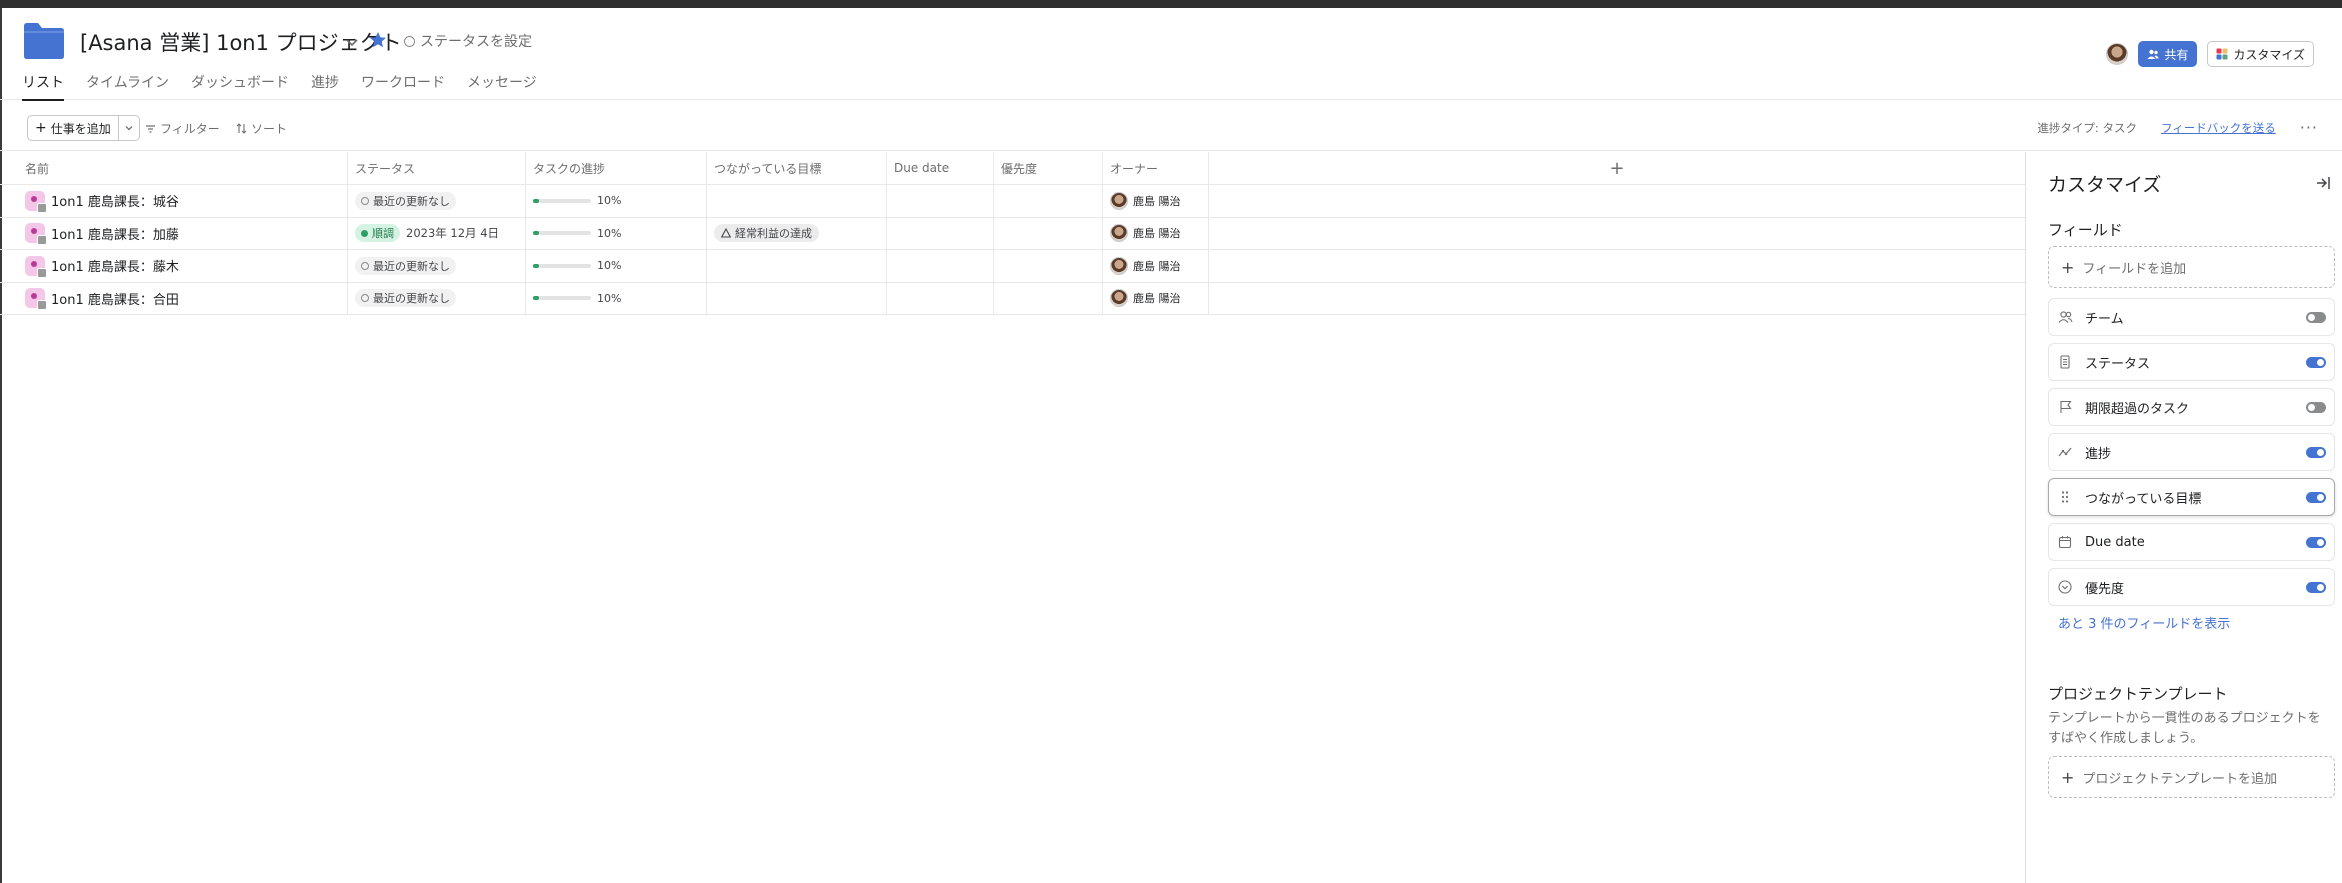 The height and width of the screenshot is (883, 2342). What do you see at coordinates (616, 233) in the screenshot?
I see `progress-cell: 10%` at bounding box center [616, 233].